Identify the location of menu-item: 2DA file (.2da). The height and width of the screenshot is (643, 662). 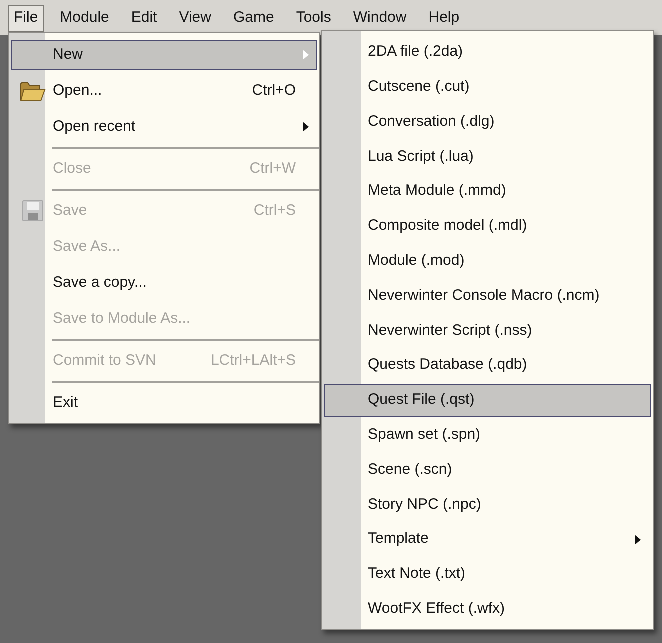
(487, 52).